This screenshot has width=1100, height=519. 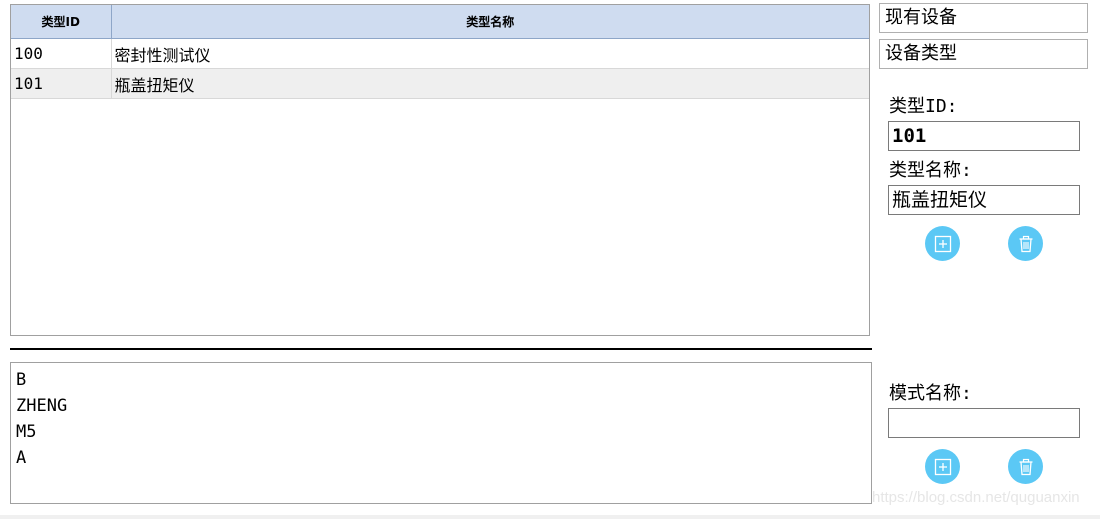 What do you see at coordinates (443, 432) in the screenshot?
I see `list-item: M5` at bounding box center [443, 432].